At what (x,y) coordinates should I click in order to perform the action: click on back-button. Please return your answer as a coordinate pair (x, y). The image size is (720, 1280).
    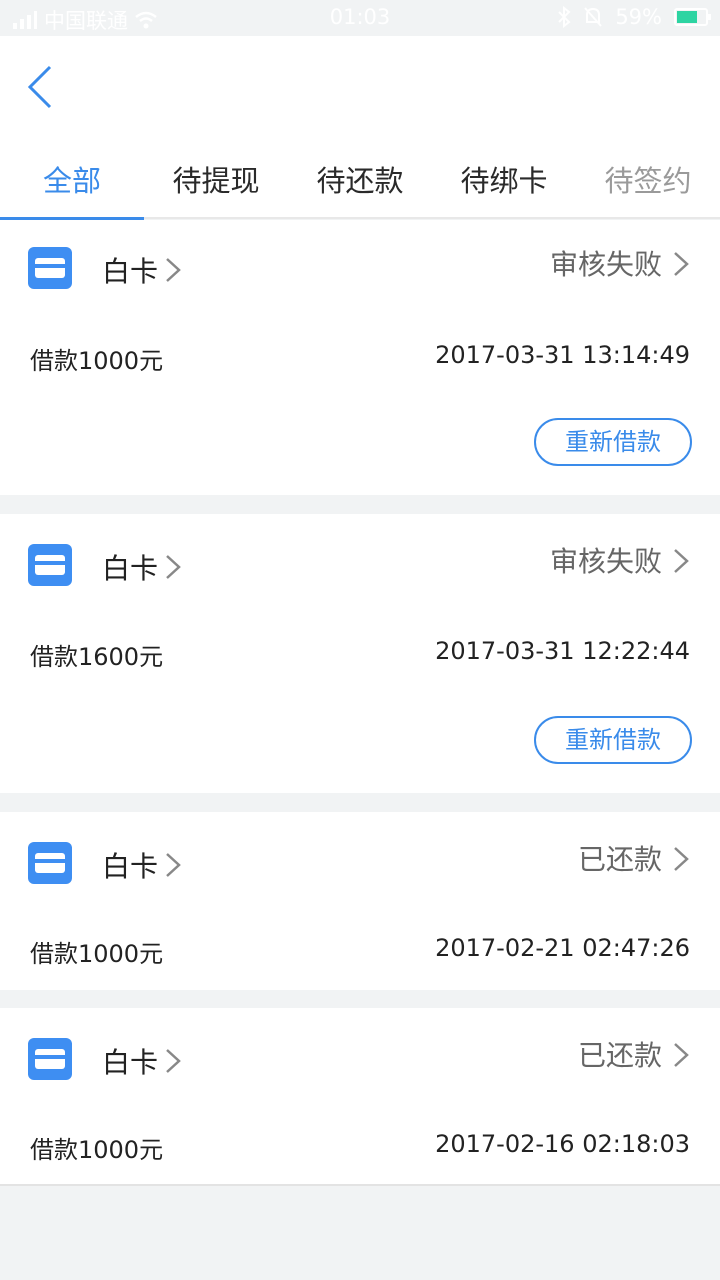
    Looking at the image, I should click on (42, 87).